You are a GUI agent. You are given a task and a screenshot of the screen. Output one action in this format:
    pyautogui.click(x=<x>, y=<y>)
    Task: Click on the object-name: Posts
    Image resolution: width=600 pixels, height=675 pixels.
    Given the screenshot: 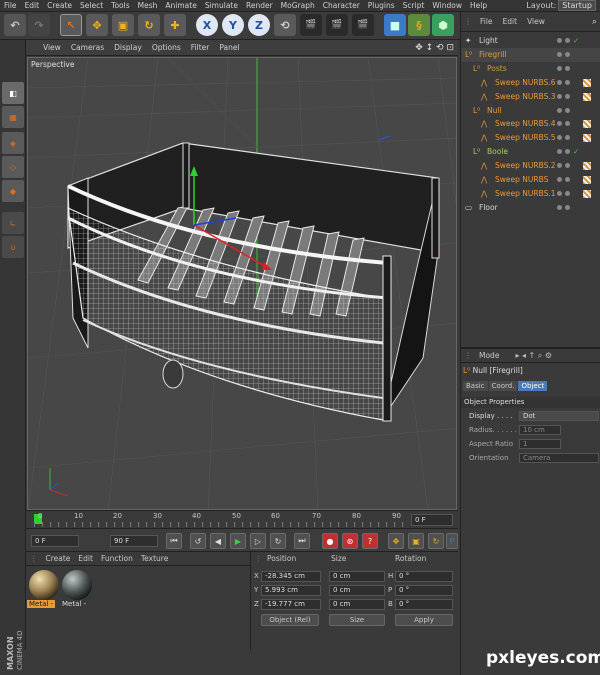 What is the action you would take?
    pyautogui.click(x=497, y=69)
    